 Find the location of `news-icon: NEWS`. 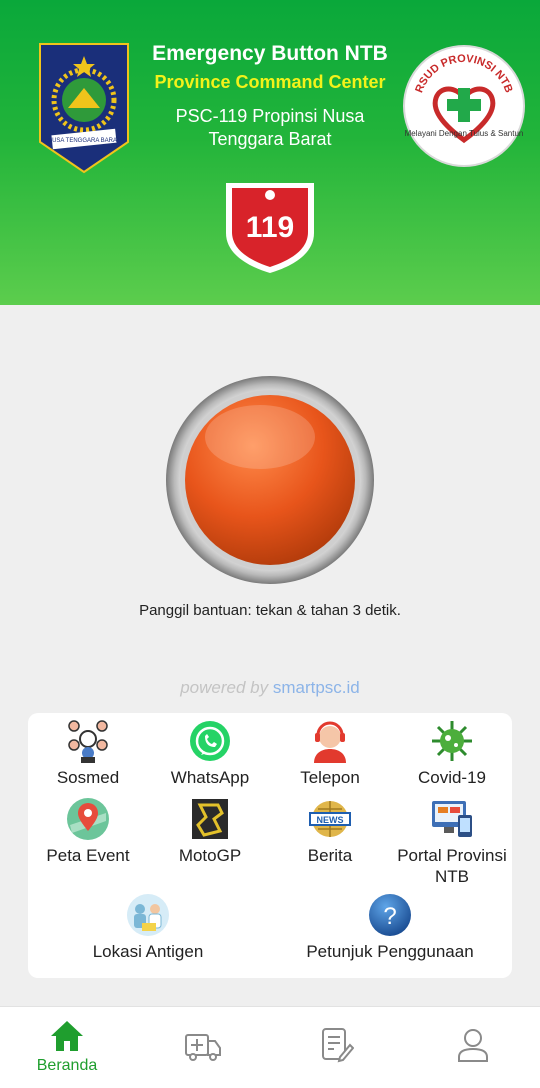

news-icon: NEWS is located at coordinates (330, 819).